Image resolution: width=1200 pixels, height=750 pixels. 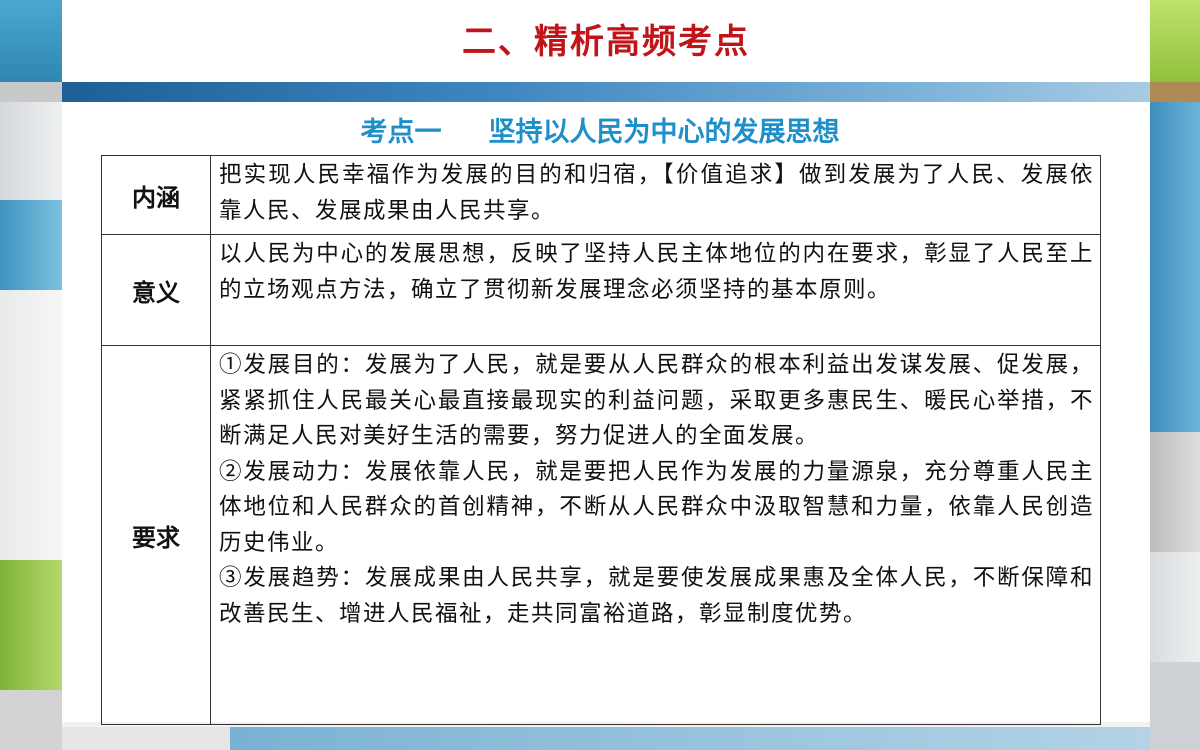 What do you see at coordinates (606, 42) in the screenshot?
I see `slide-title: 二、精析高频考点` at bounding box center [606, 42].